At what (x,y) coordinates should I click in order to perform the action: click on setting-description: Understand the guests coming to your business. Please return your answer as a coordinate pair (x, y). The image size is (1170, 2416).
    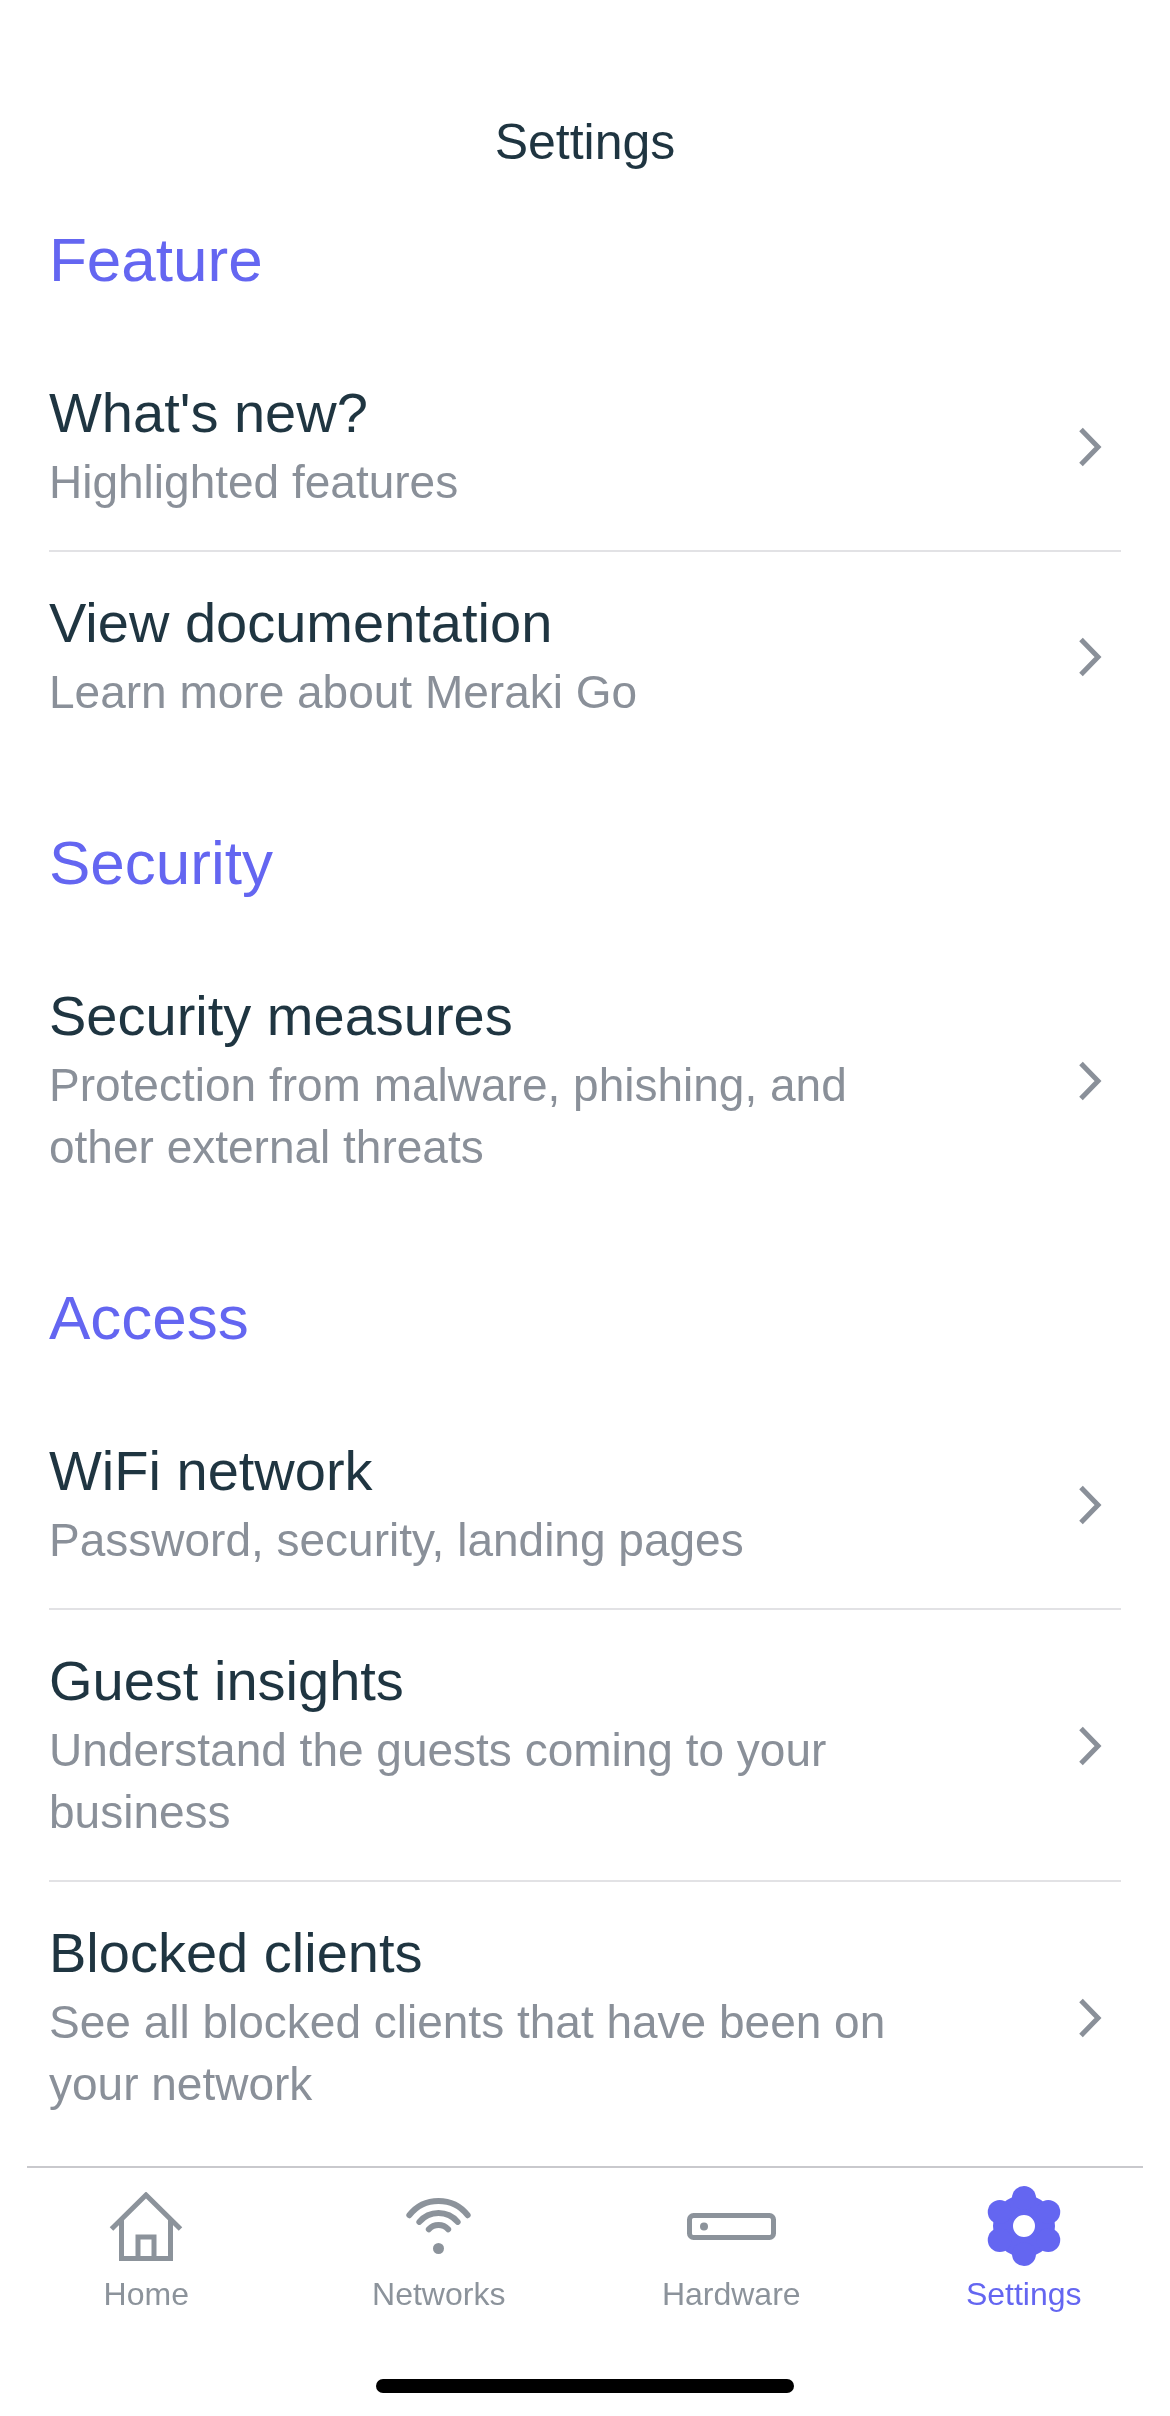
    Looking at the image, I should click on (438, 1781).